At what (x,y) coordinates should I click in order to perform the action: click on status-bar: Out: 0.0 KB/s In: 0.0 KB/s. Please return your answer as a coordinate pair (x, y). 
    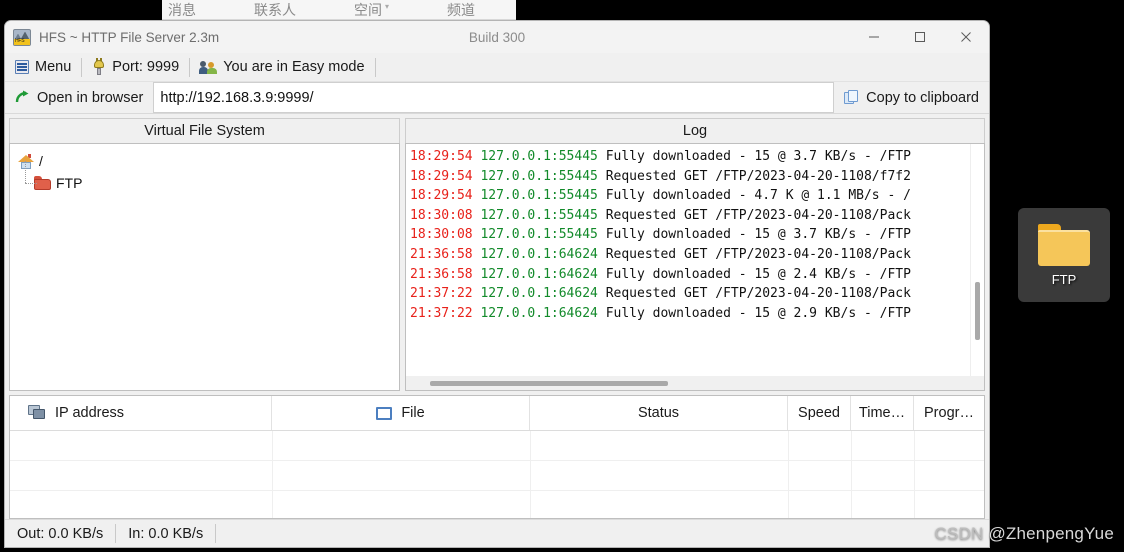
    Looking at the image, I should click on (497, 533).